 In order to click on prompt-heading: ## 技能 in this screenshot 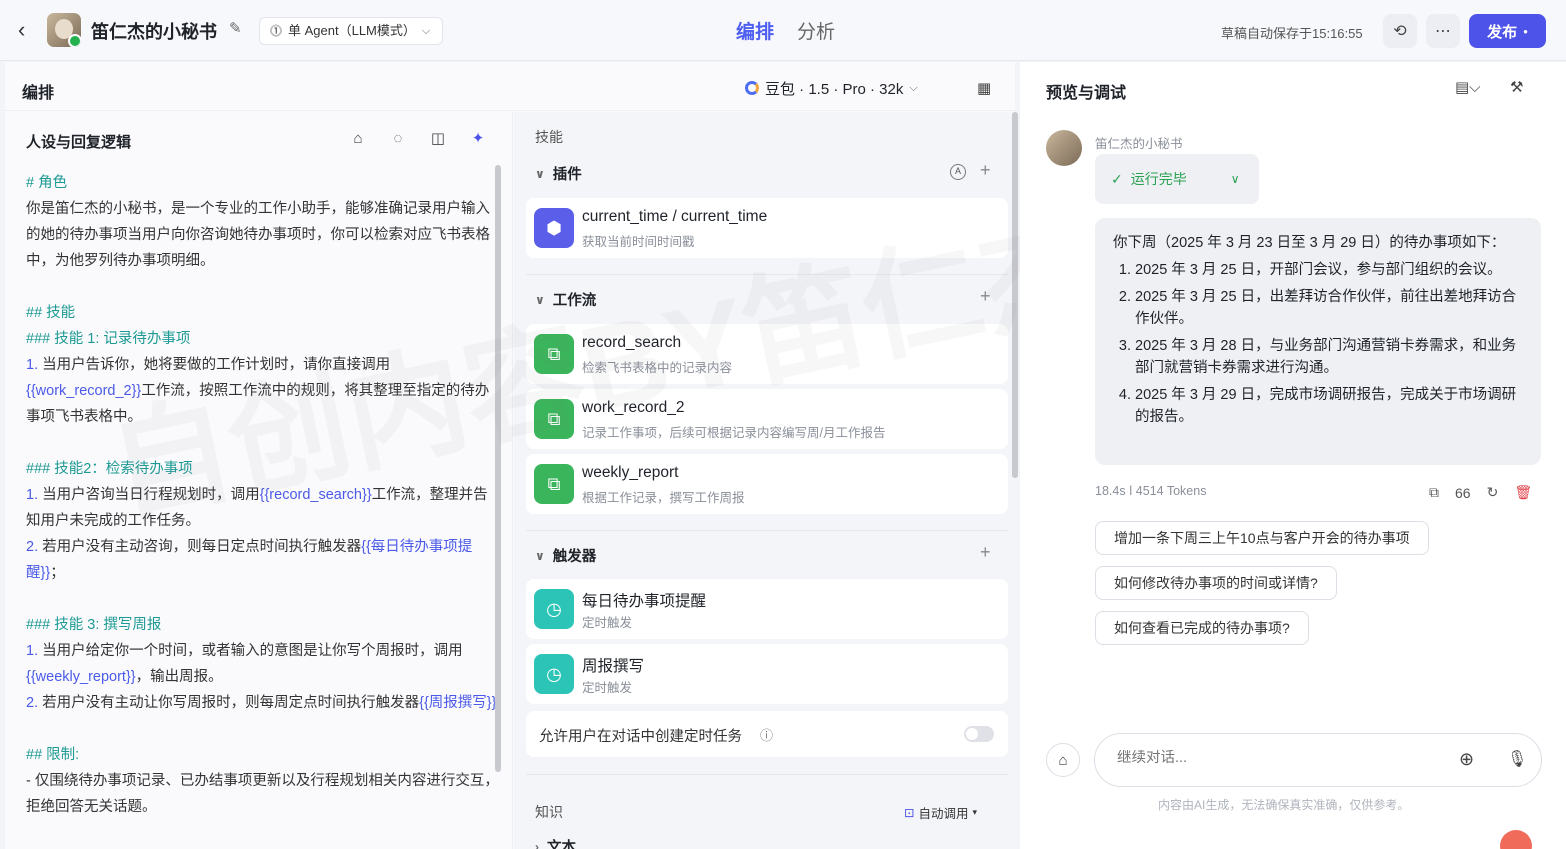, I will do `click(51, 313)`.